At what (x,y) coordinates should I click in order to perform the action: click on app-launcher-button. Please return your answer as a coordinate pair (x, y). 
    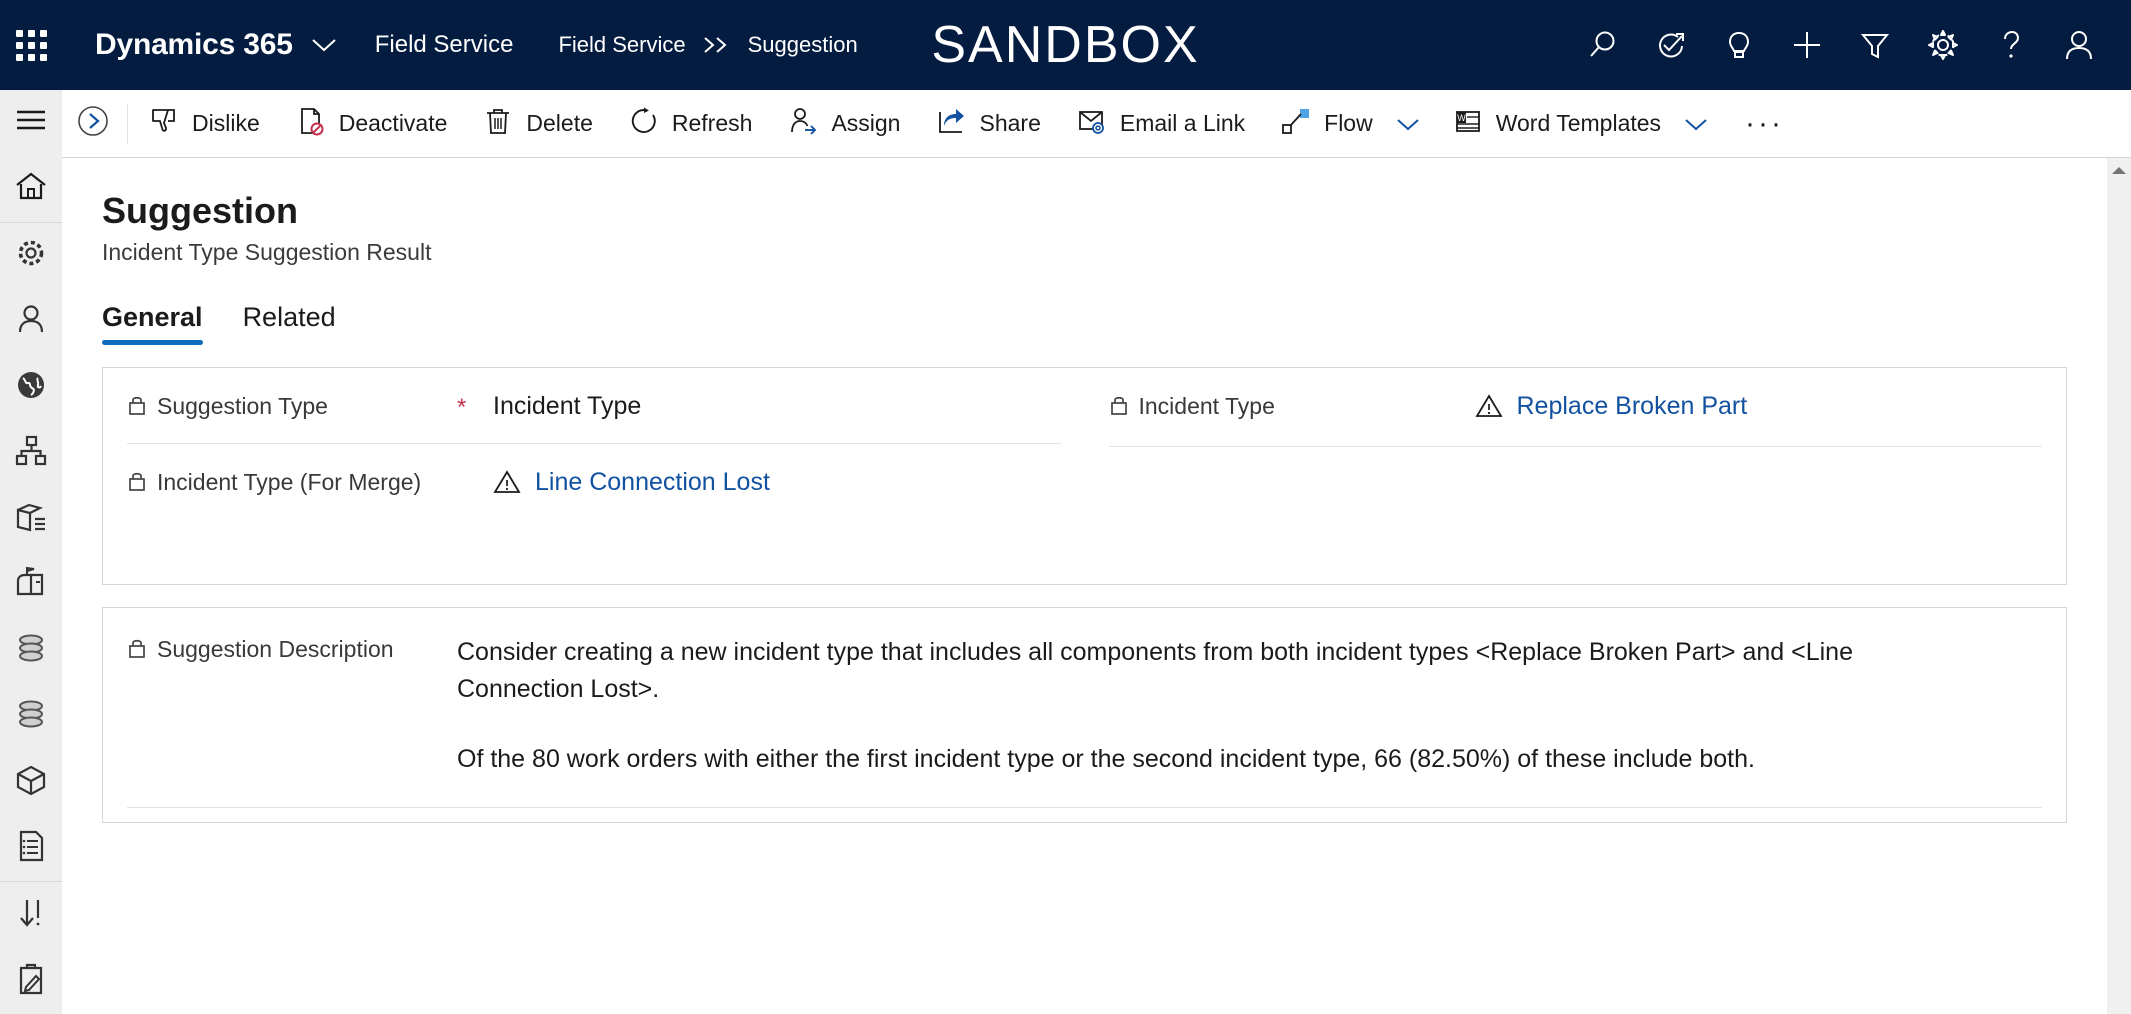
    Looking at the image, I should click on (31, 45).